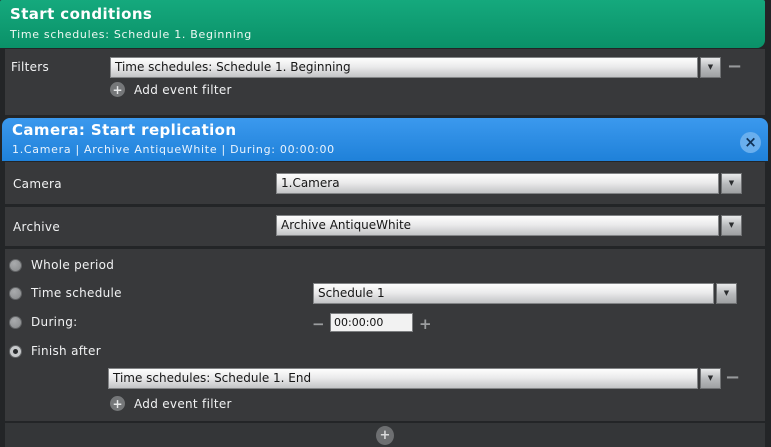  Describe the element at coordinates (403, 378) in the screenshot. I see `finish-filter-dropdown-value: Time schedules: Schedule 1. End` at that location.